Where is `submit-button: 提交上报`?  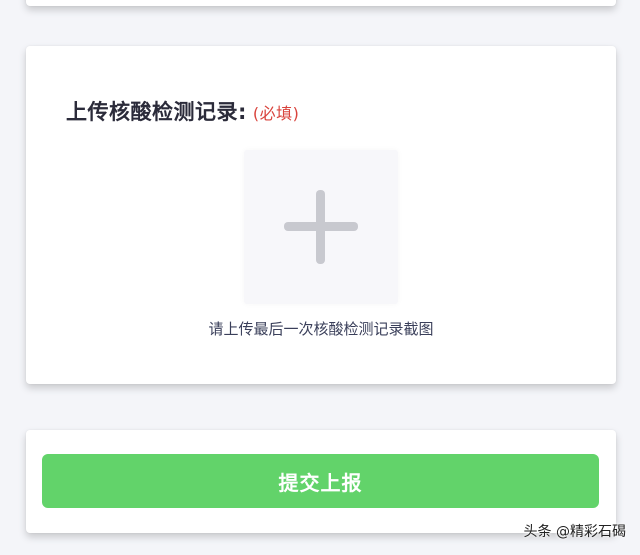 submit-button: 提交上报 is located at coordinates (320, 481).